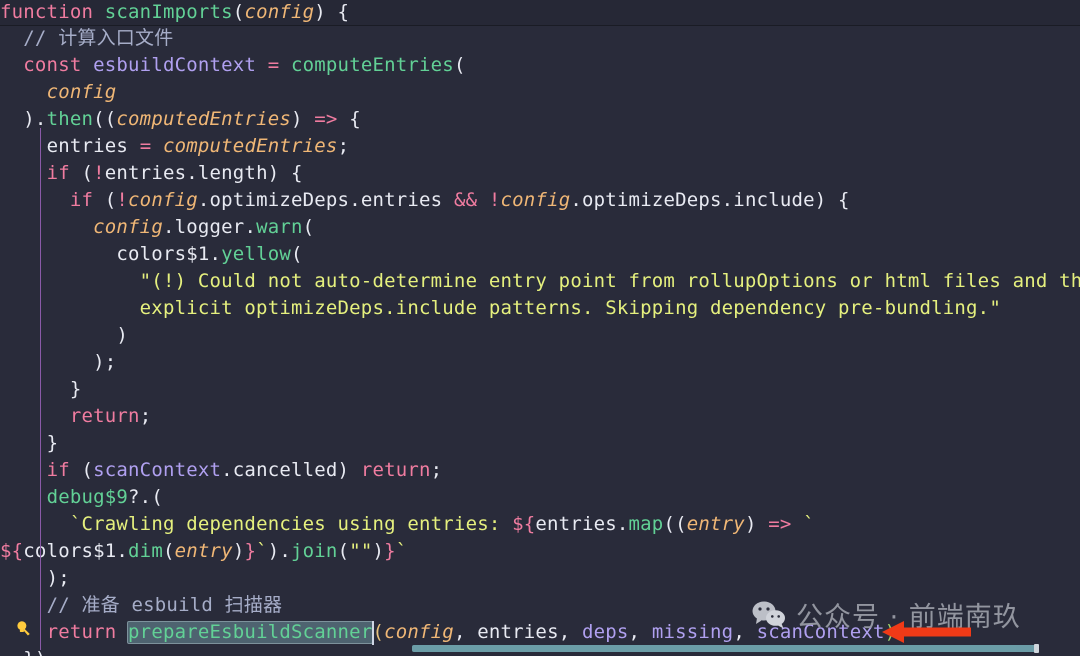  I want to click on code-line: ${colors$1.dim(entry)}`).join("")}`, so click(540, 551).